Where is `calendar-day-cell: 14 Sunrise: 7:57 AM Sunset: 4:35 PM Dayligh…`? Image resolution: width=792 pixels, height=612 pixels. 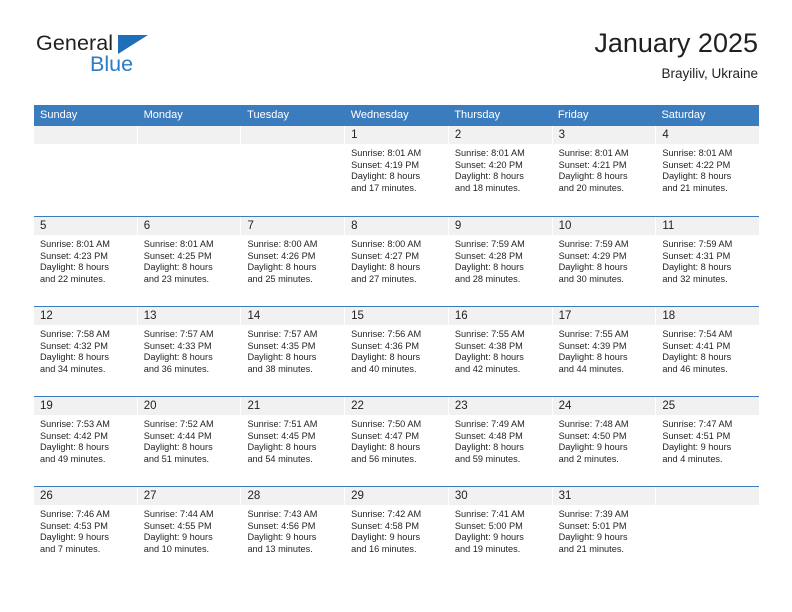
calendar-day-cell: 14 Sunrise: 7:57 AM Sunset: 4:35 PM Dayligh… is located at coordinates (293, 351).